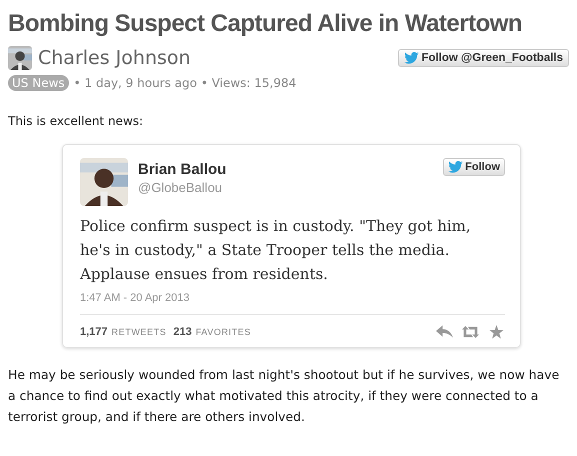 This screenshot has width=577, height=456. What do you see at coordinates (483, 58) in the screenshot?
I see `follow-button: Follow @Green_Footballs` at bounding box center [483, 58].